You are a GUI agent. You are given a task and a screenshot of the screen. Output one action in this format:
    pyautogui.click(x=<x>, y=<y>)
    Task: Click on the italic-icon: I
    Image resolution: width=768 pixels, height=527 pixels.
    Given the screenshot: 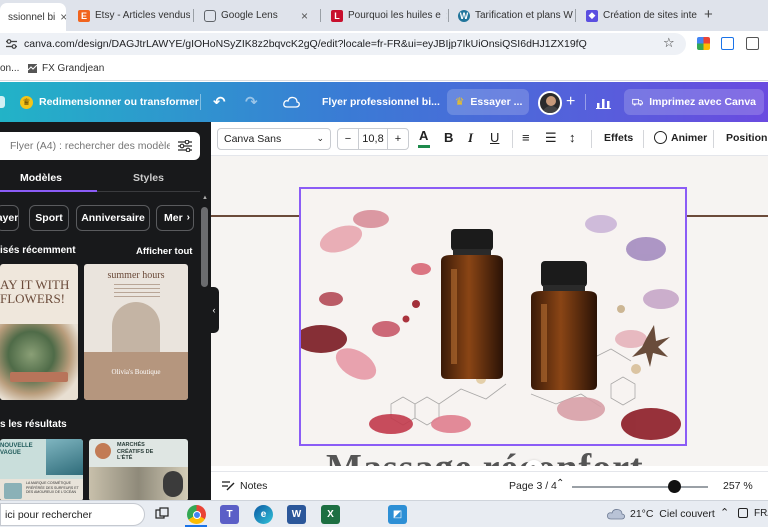 What is the action you would take?
    pyautogui.click(x=470, y=138)
    